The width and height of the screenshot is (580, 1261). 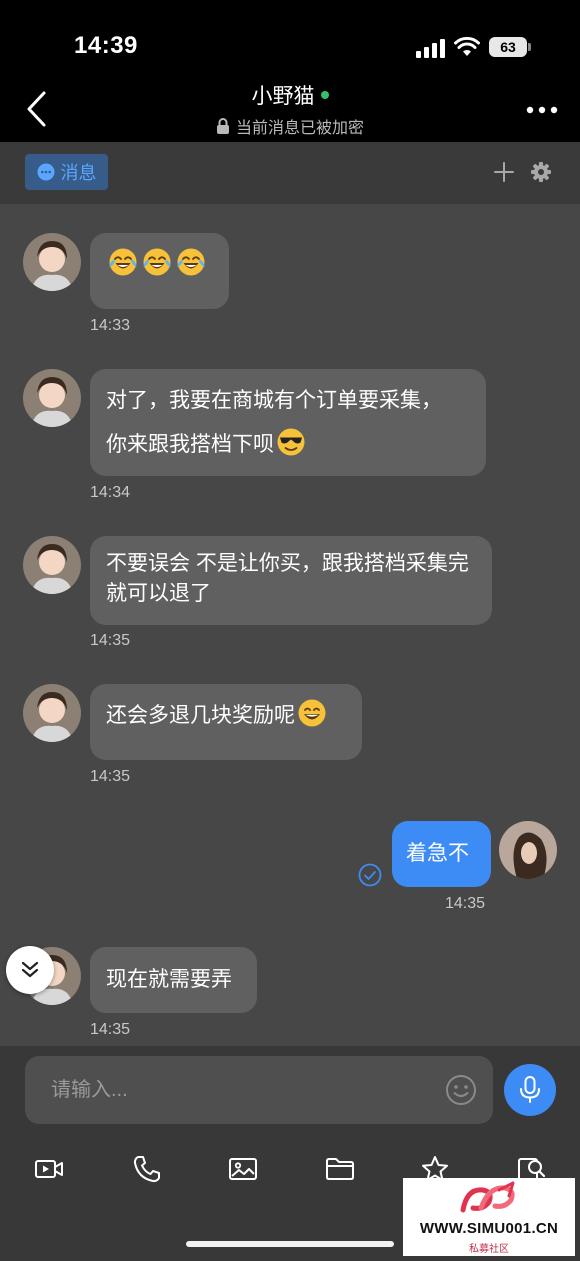 I want to click on watermark-url: WWW.SIMU001.CN, so click(x=489, y=1228).